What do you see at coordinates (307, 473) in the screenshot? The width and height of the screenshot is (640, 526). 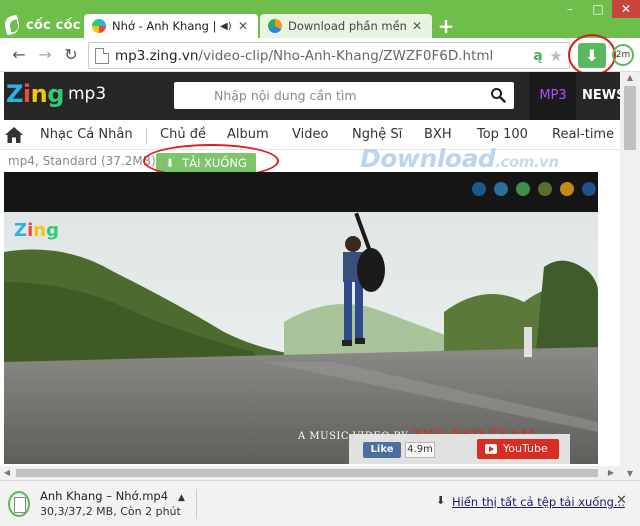 I see `horizontal-scroll-thumb` at bounding box center [307, 473].